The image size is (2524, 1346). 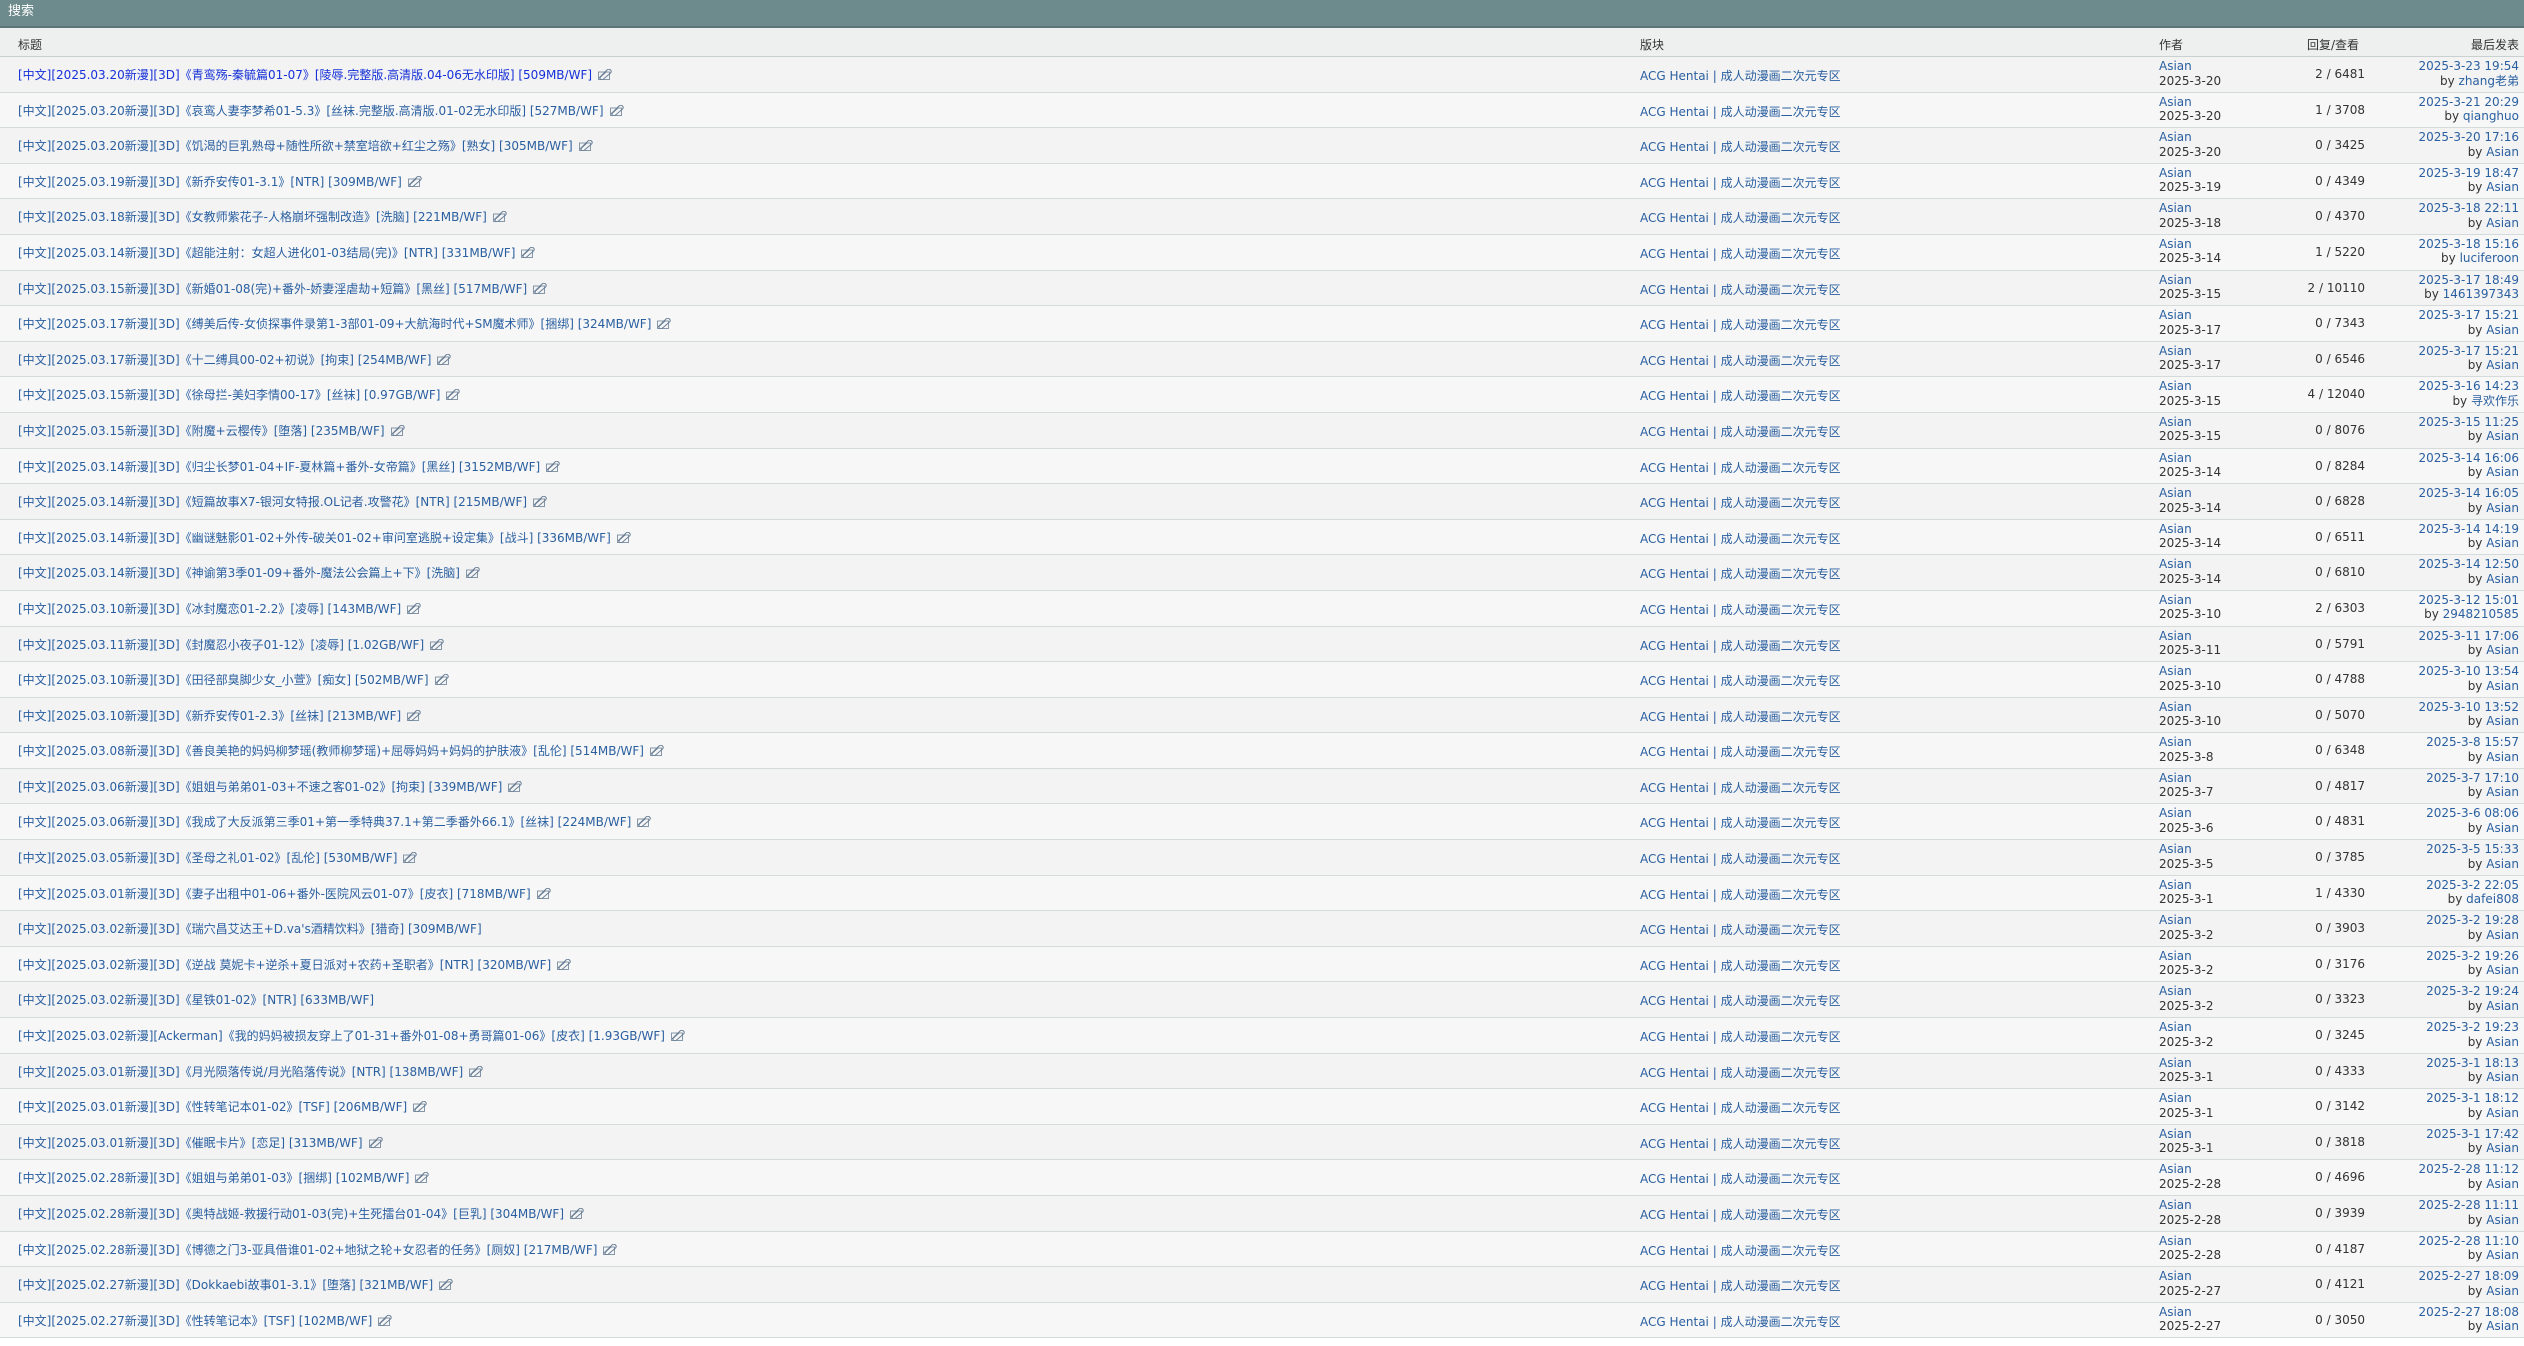 What do you see at coordinates (2469, 1241) in the screenshot?
I see `last-post-link: 2025-2-28 11:10` at bounding box center [2469, 1241].